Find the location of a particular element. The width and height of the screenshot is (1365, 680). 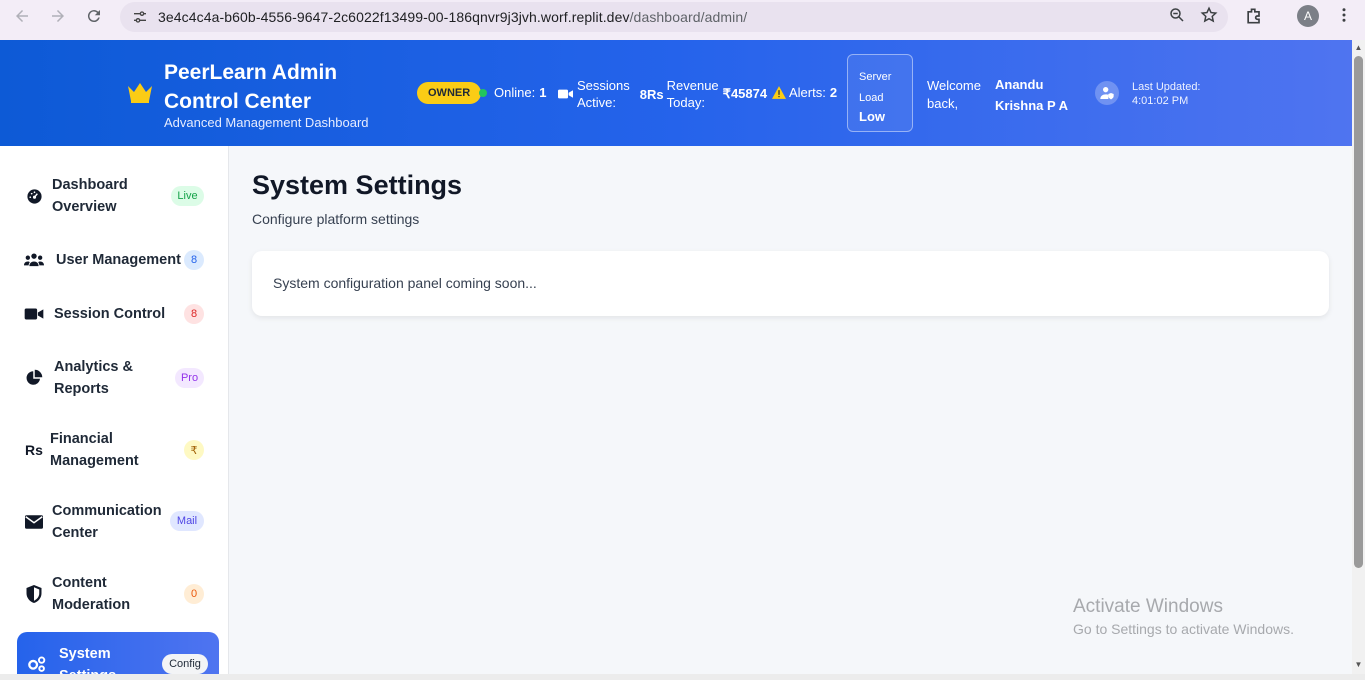

sessions-stat: Sessions Active: 8 is located at coordinates (602, 94).